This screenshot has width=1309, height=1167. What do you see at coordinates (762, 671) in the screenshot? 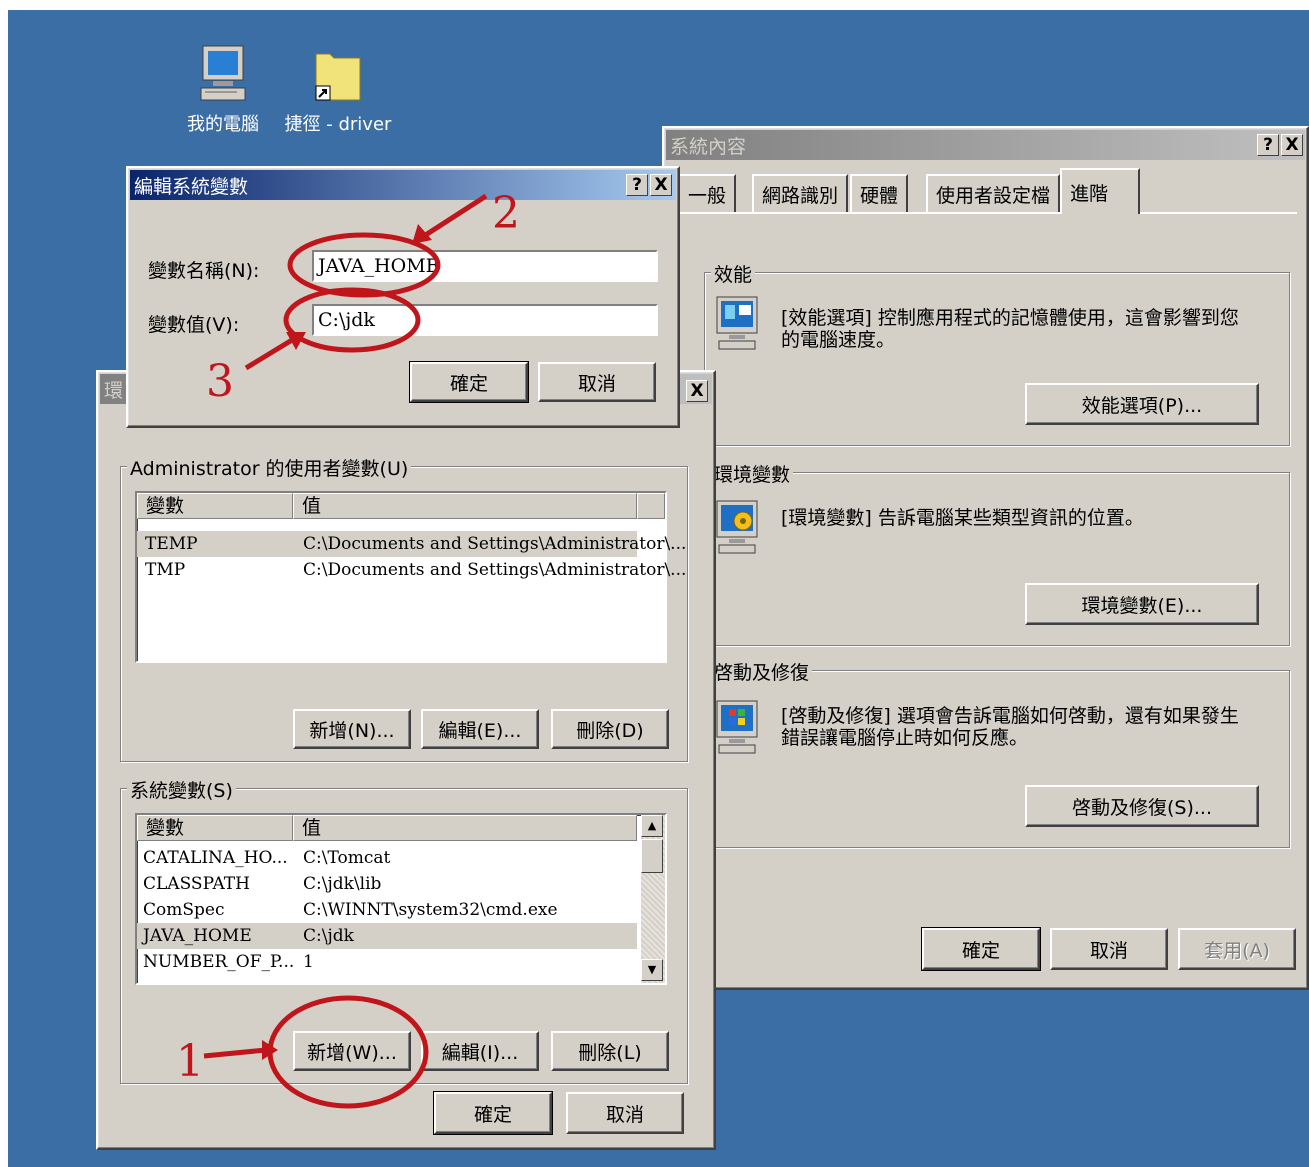
I see `startup-recovery-legend: 啓動及修復` at bounding box center [762, 671].